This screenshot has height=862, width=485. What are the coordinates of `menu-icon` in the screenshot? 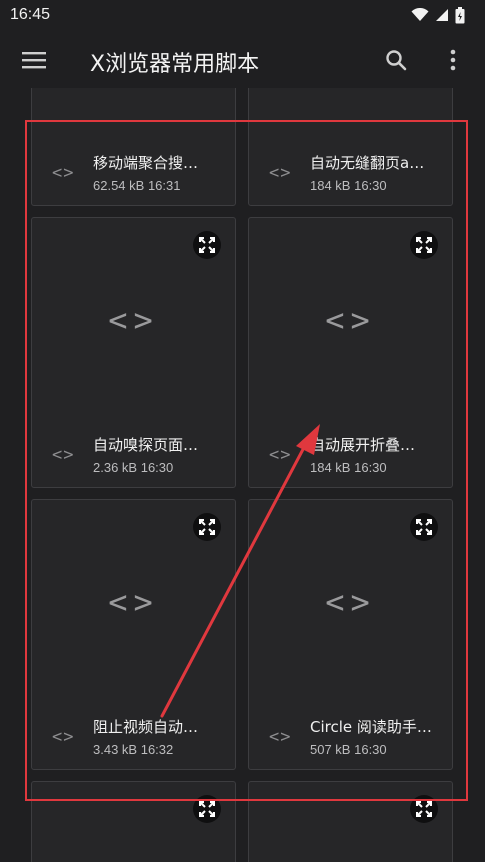 It's located at (34, 60).